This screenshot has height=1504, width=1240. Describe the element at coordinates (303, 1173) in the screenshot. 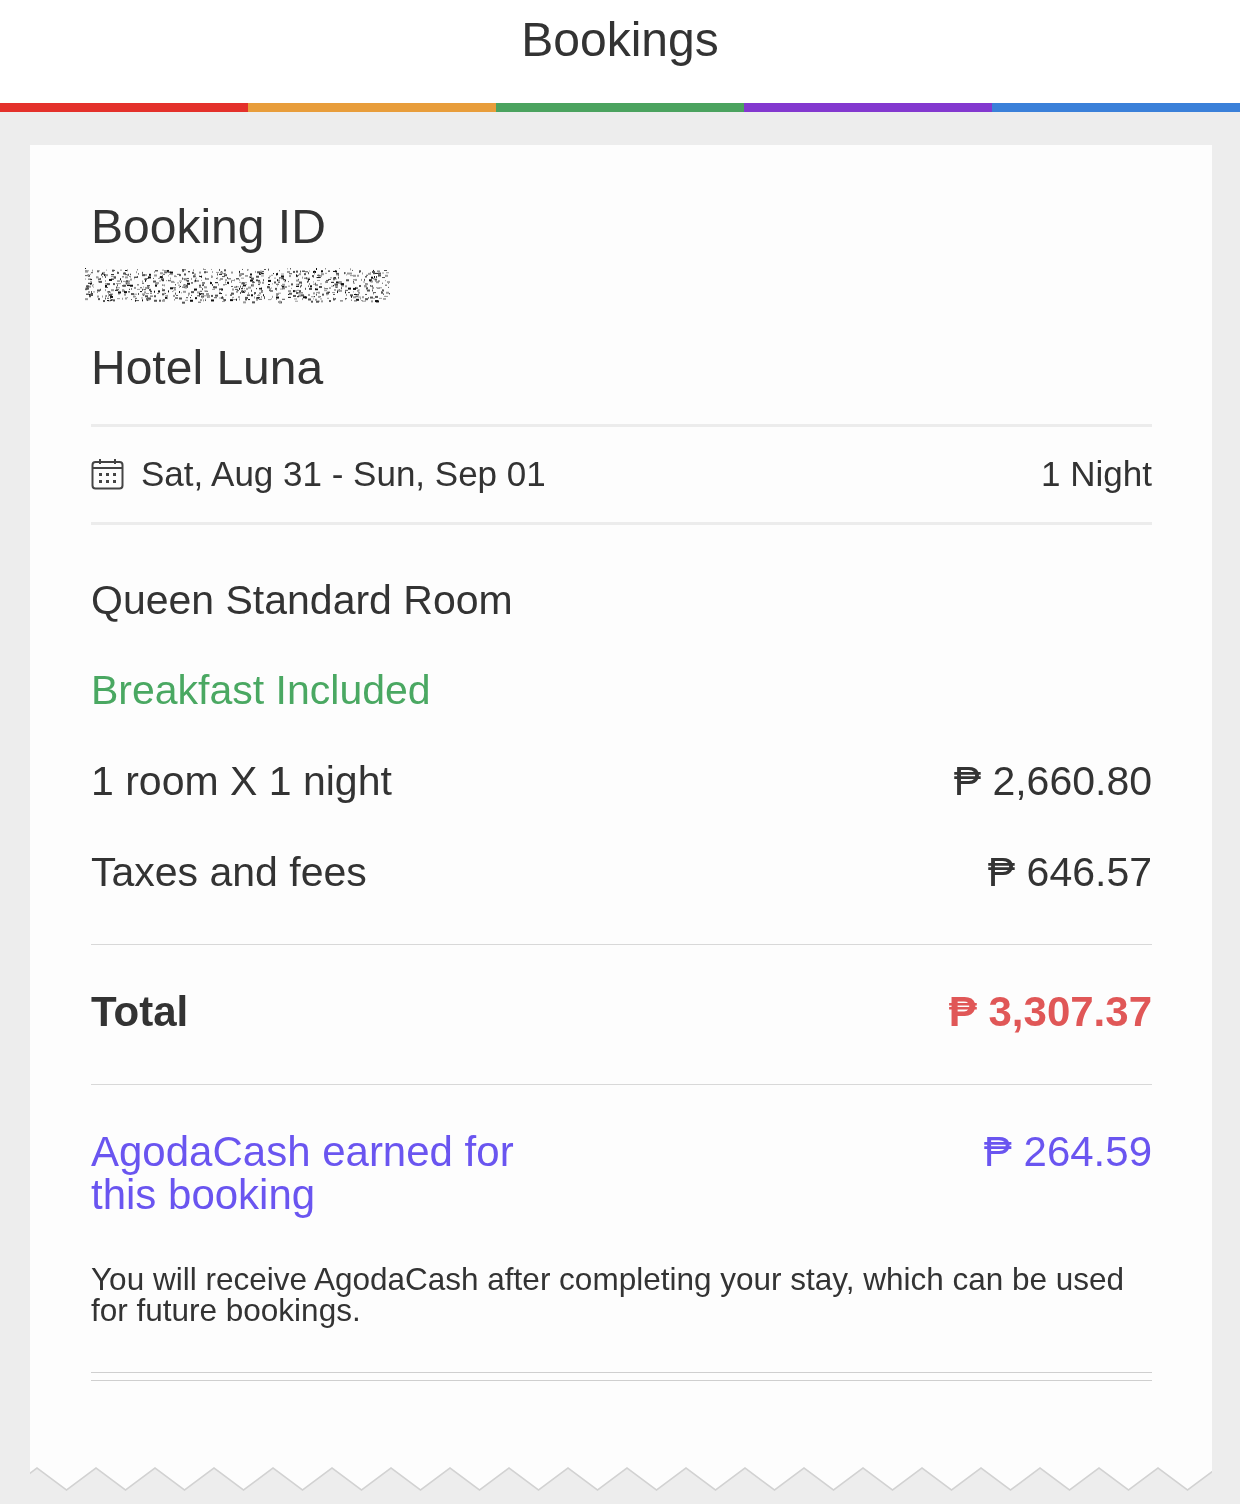

I see `cashback-label: AgodaCash earned for this booking` at that location.